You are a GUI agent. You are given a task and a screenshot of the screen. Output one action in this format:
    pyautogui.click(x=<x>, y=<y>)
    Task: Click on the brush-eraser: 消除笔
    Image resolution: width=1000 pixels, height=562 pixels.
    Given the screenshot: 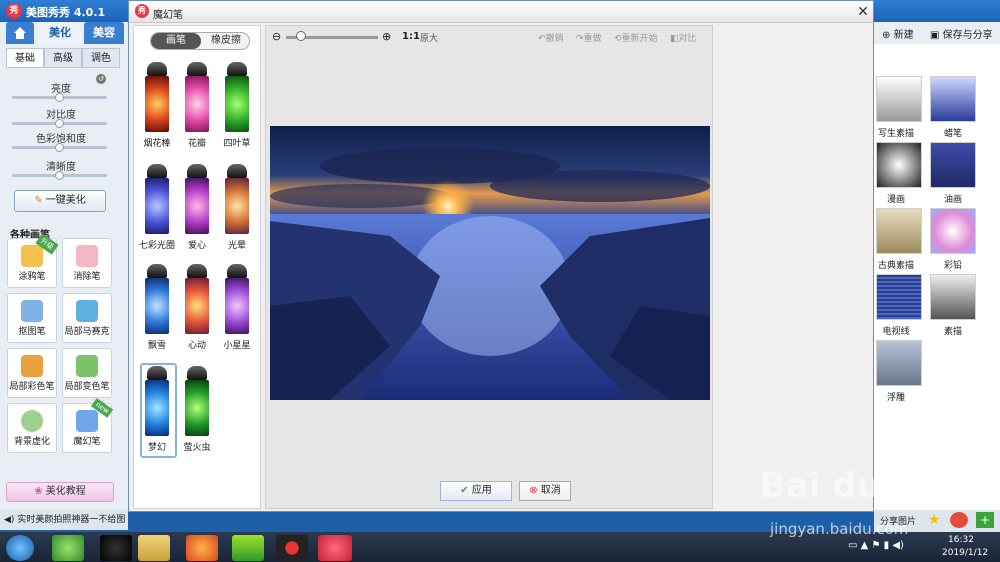 What is the action you would take?
    pyautogui.click(x=87, y=263)
    